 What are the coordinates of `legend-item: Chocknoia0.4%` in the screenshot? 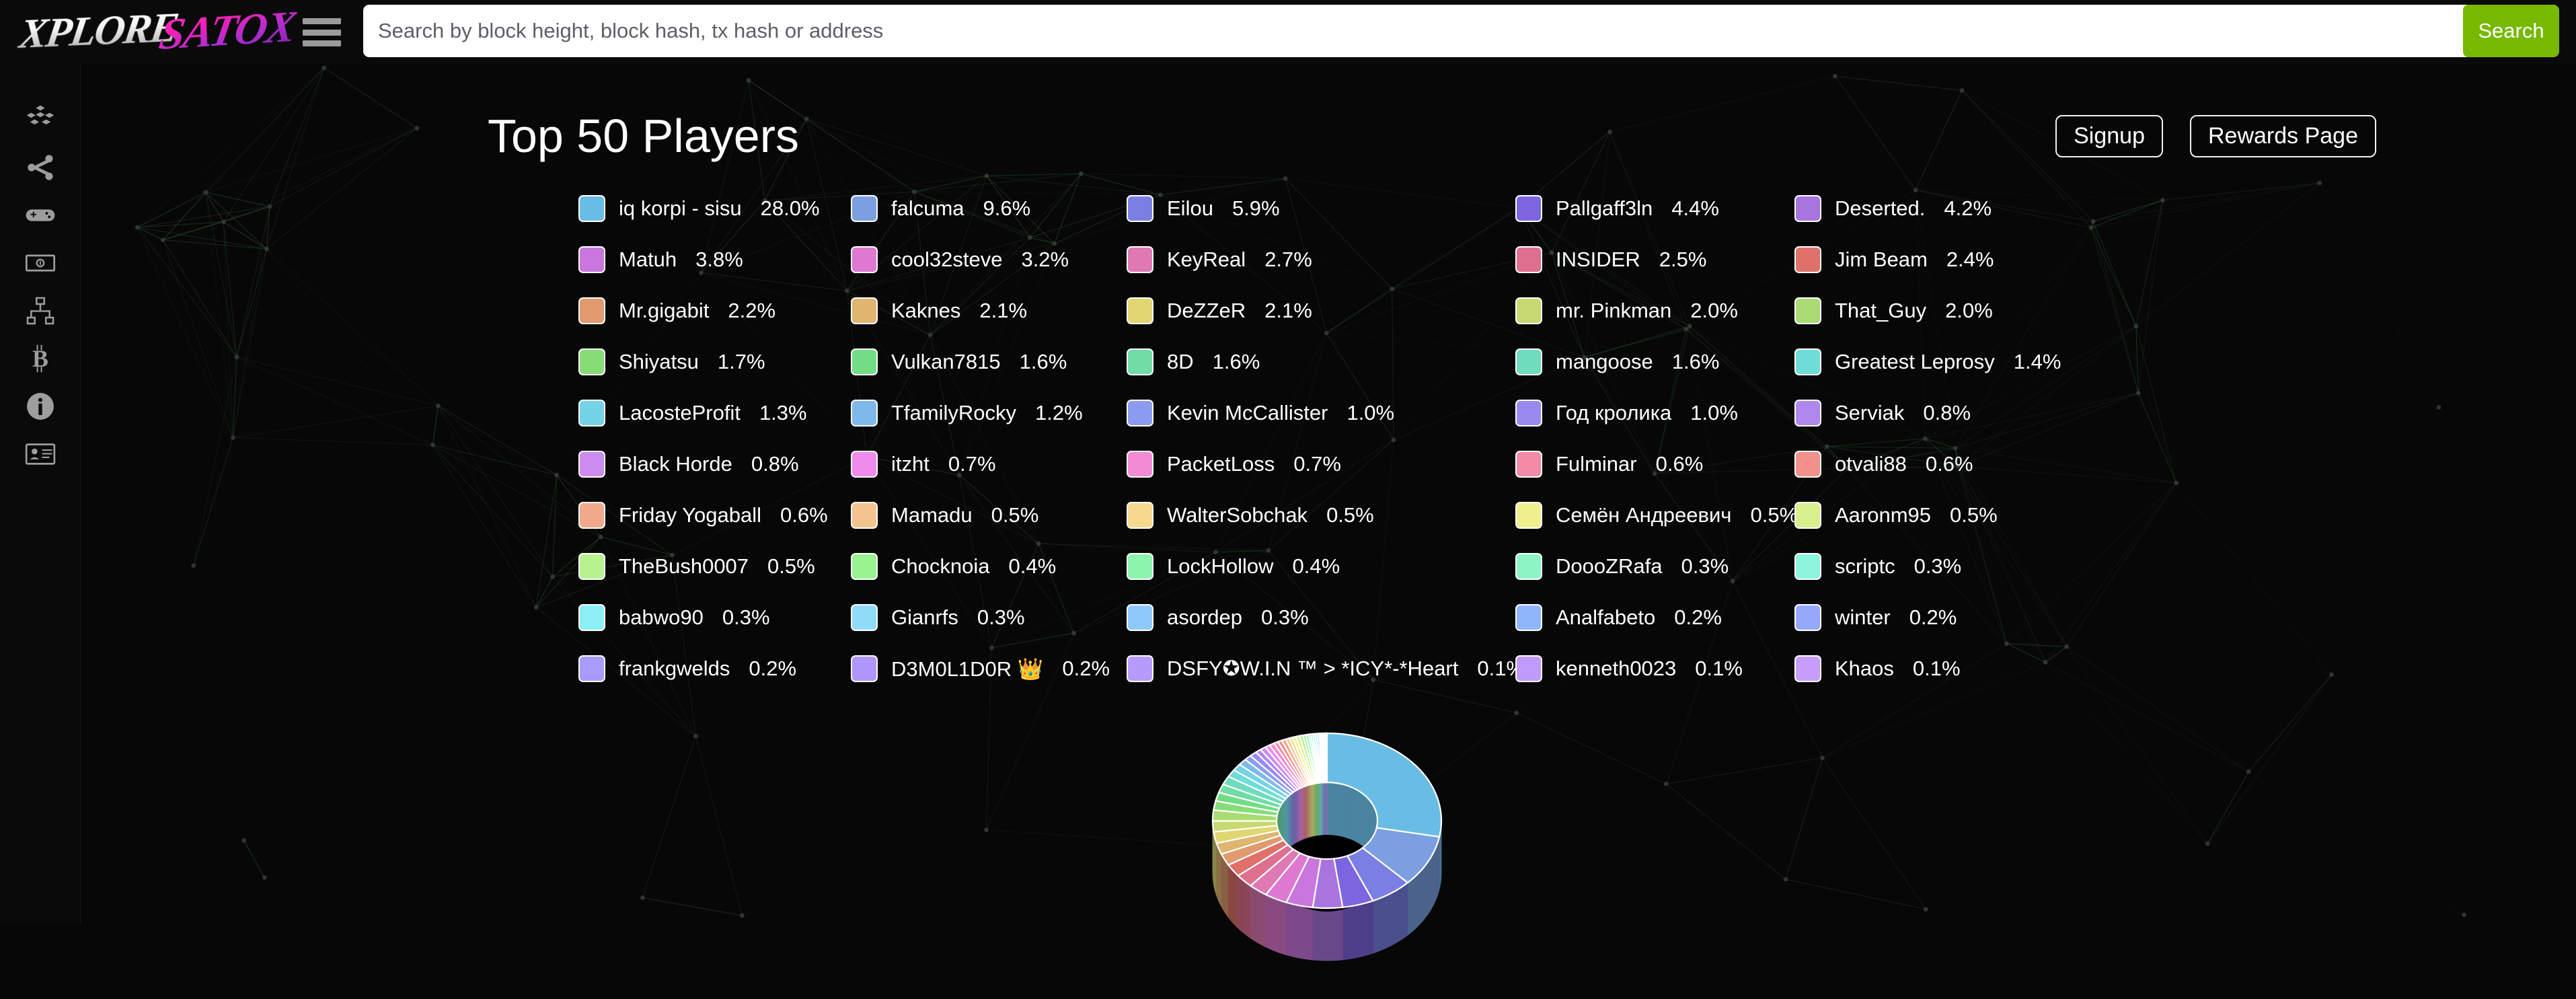 It's located at (980, 566).